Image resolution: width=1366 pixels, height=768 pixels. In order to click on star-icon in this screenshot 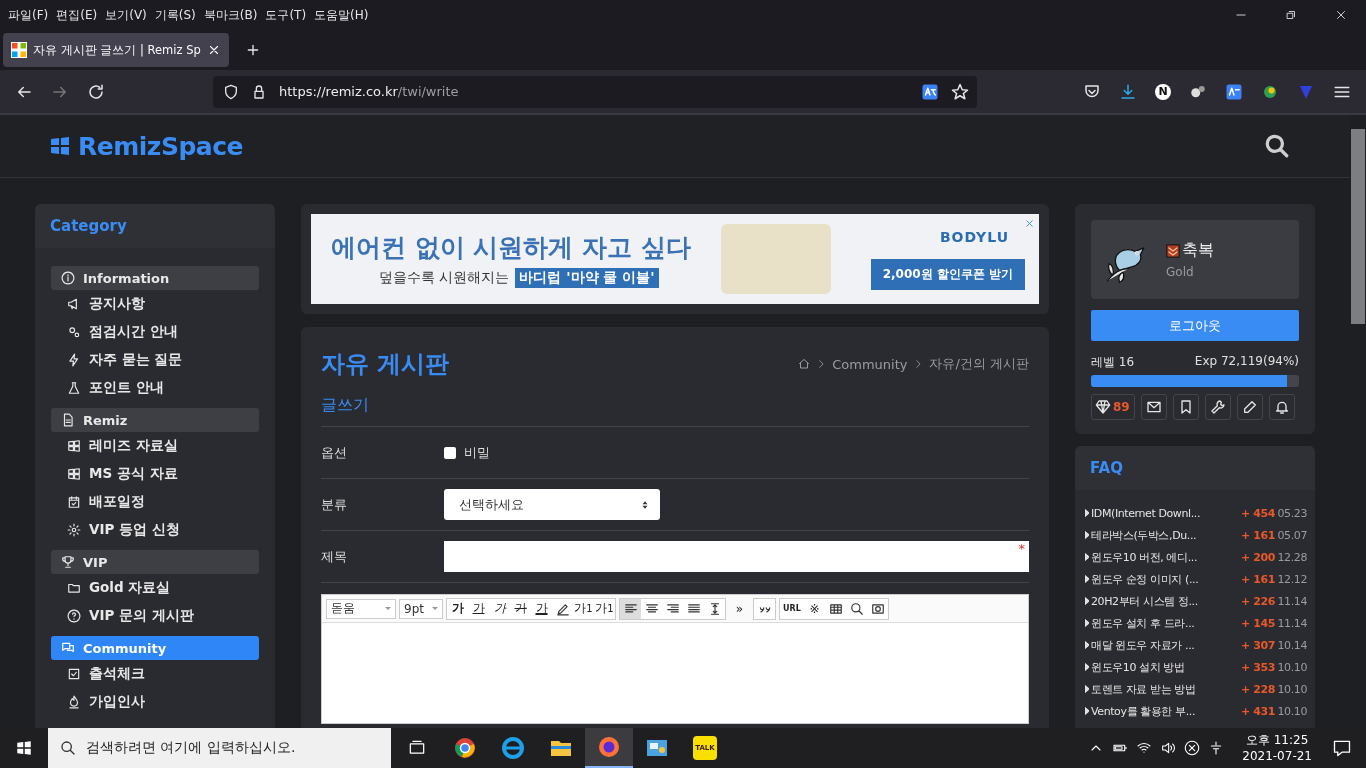, I will do `click(960, 91)`.